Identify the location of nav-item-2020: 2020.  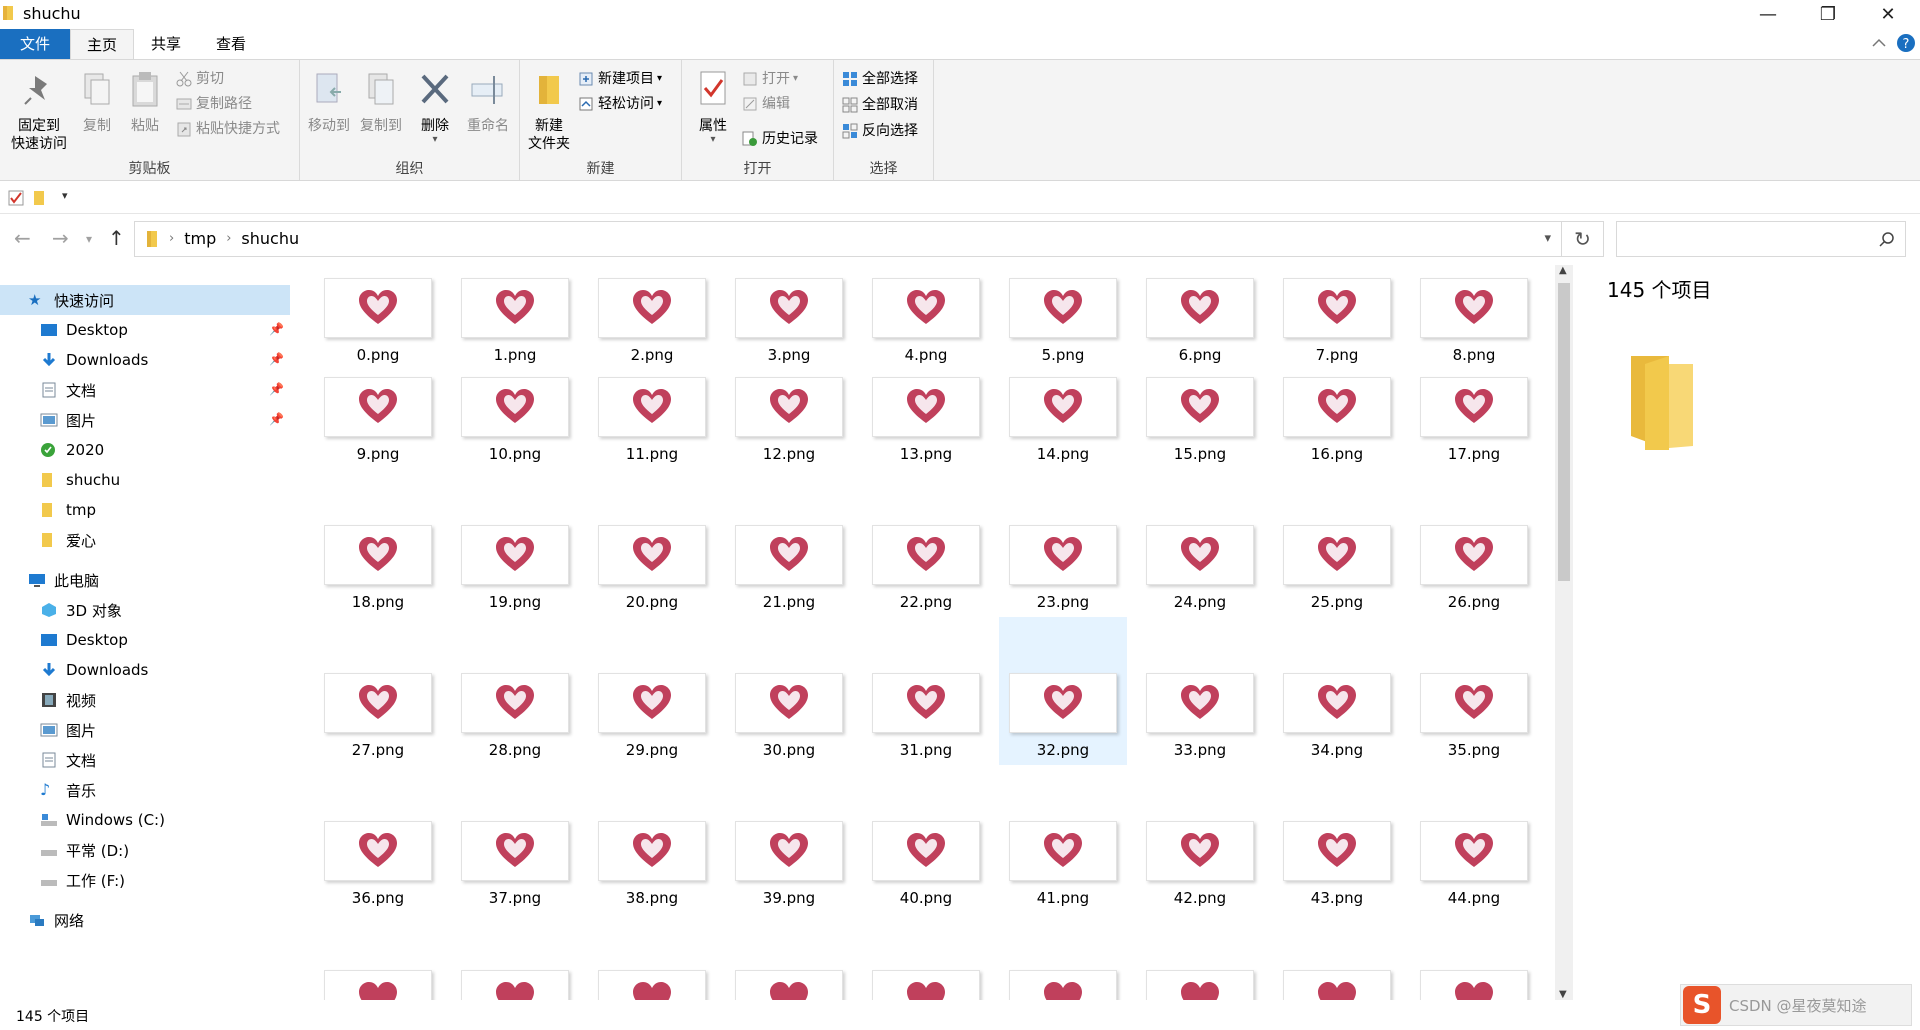
(145, 450).